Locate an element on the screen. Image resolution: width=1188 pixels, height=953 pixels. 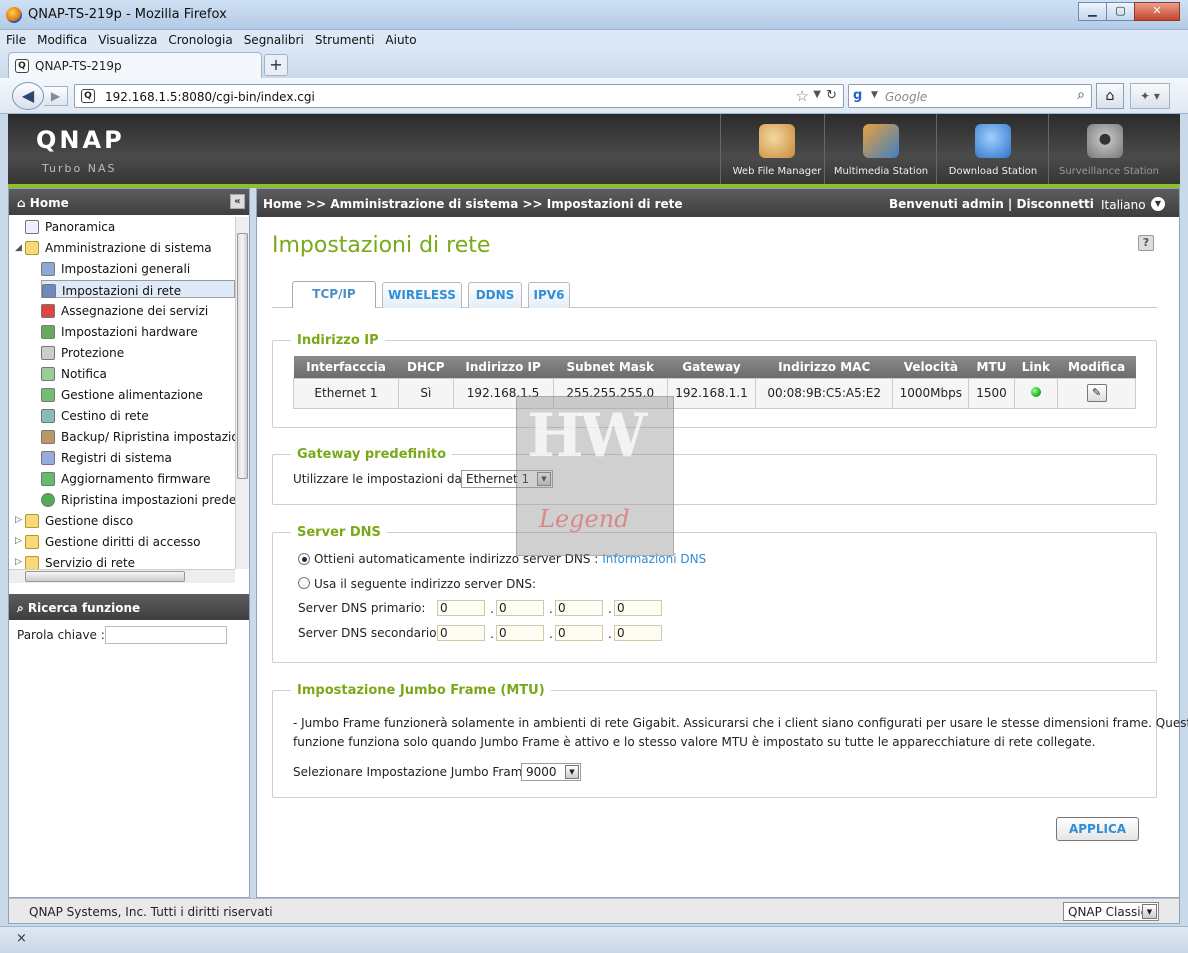
browser-status-bar: × is located at coordinates (594, 939).